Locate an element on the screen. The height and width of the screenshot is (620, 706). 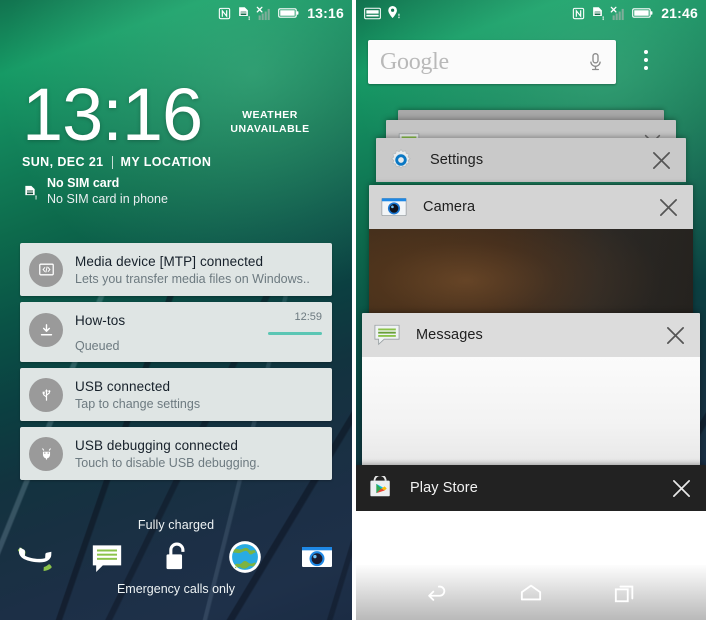
recents-button is located at coordinates (625, 593).